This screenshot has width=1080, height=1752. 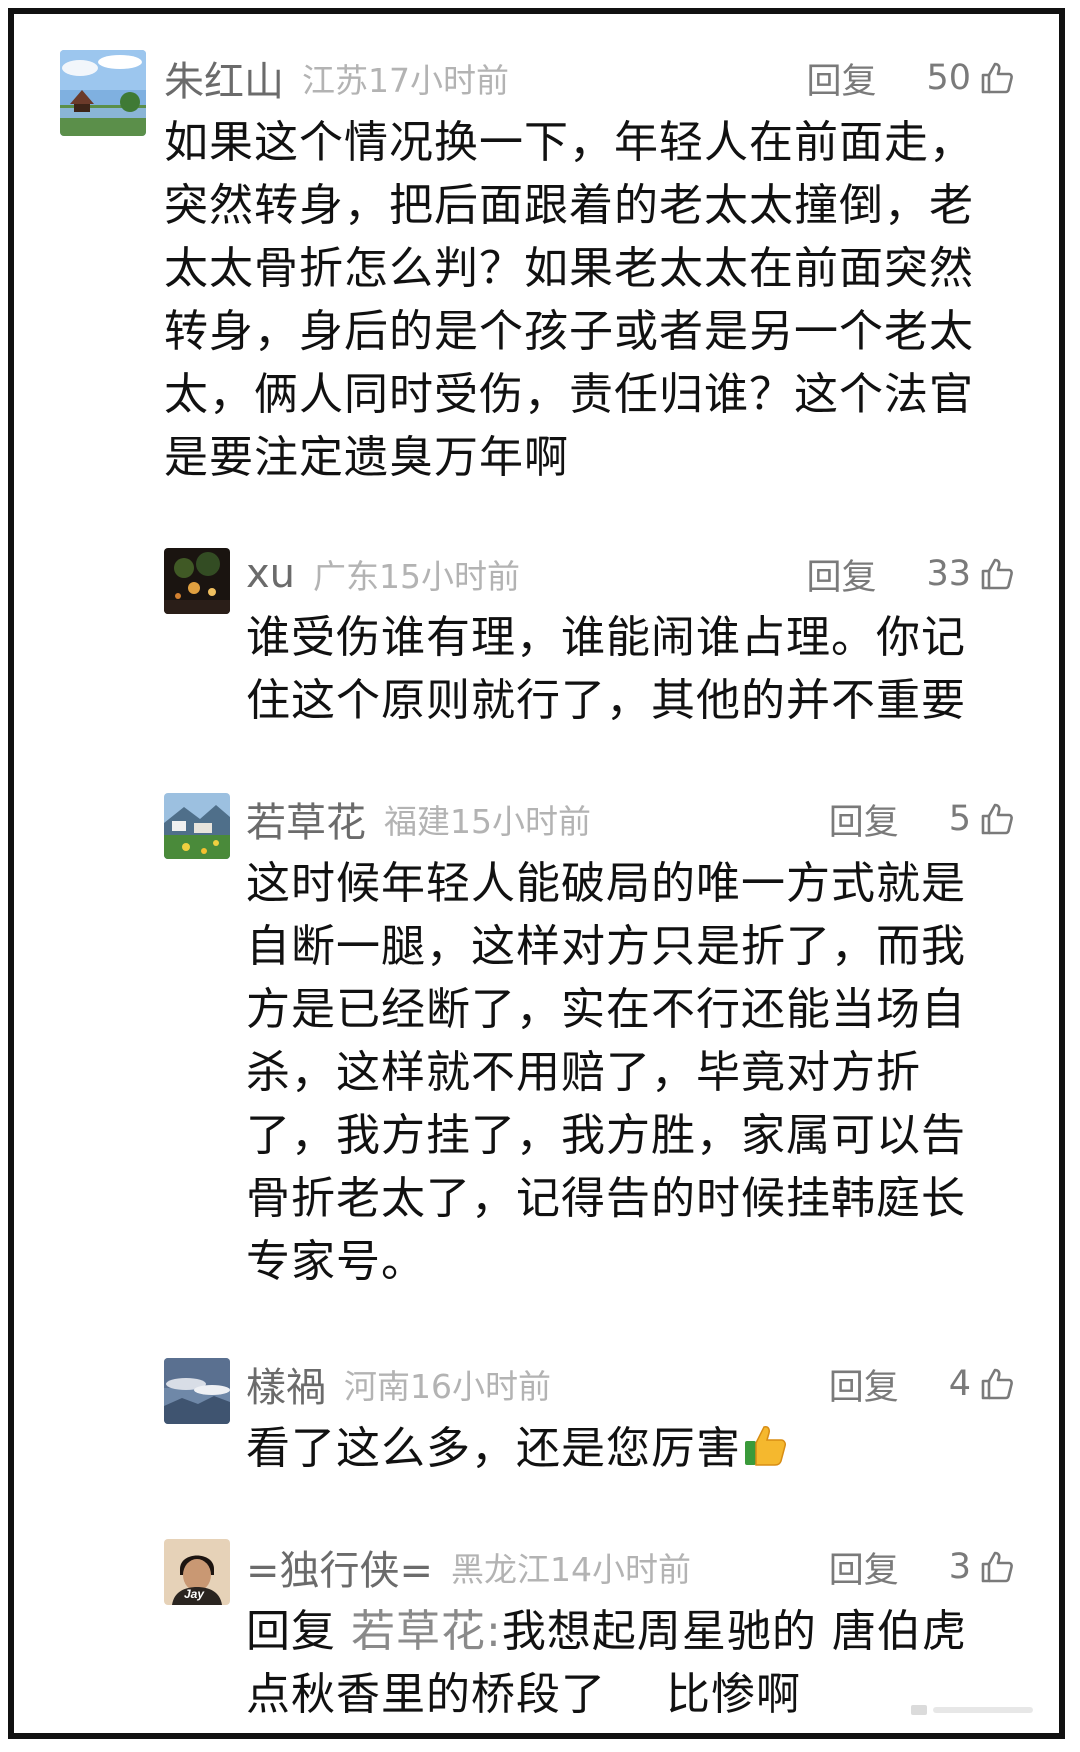 What do you see at coordinates (417, 821) in the screenshot?
I see `user-region: 福建` at bounding box center [417, 821].